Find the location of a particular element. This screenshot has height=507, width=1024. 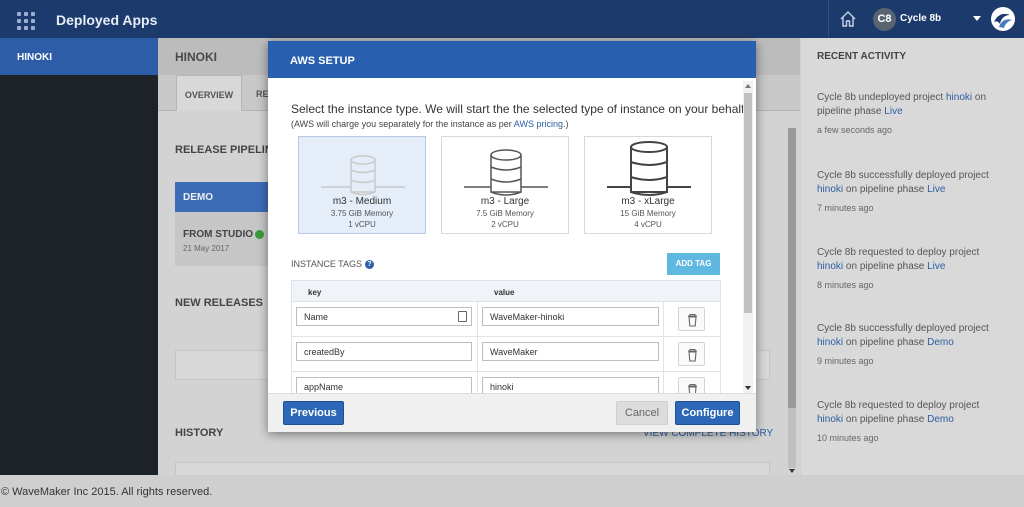

scrollbar-thumb is located at coordinates (748, 203).